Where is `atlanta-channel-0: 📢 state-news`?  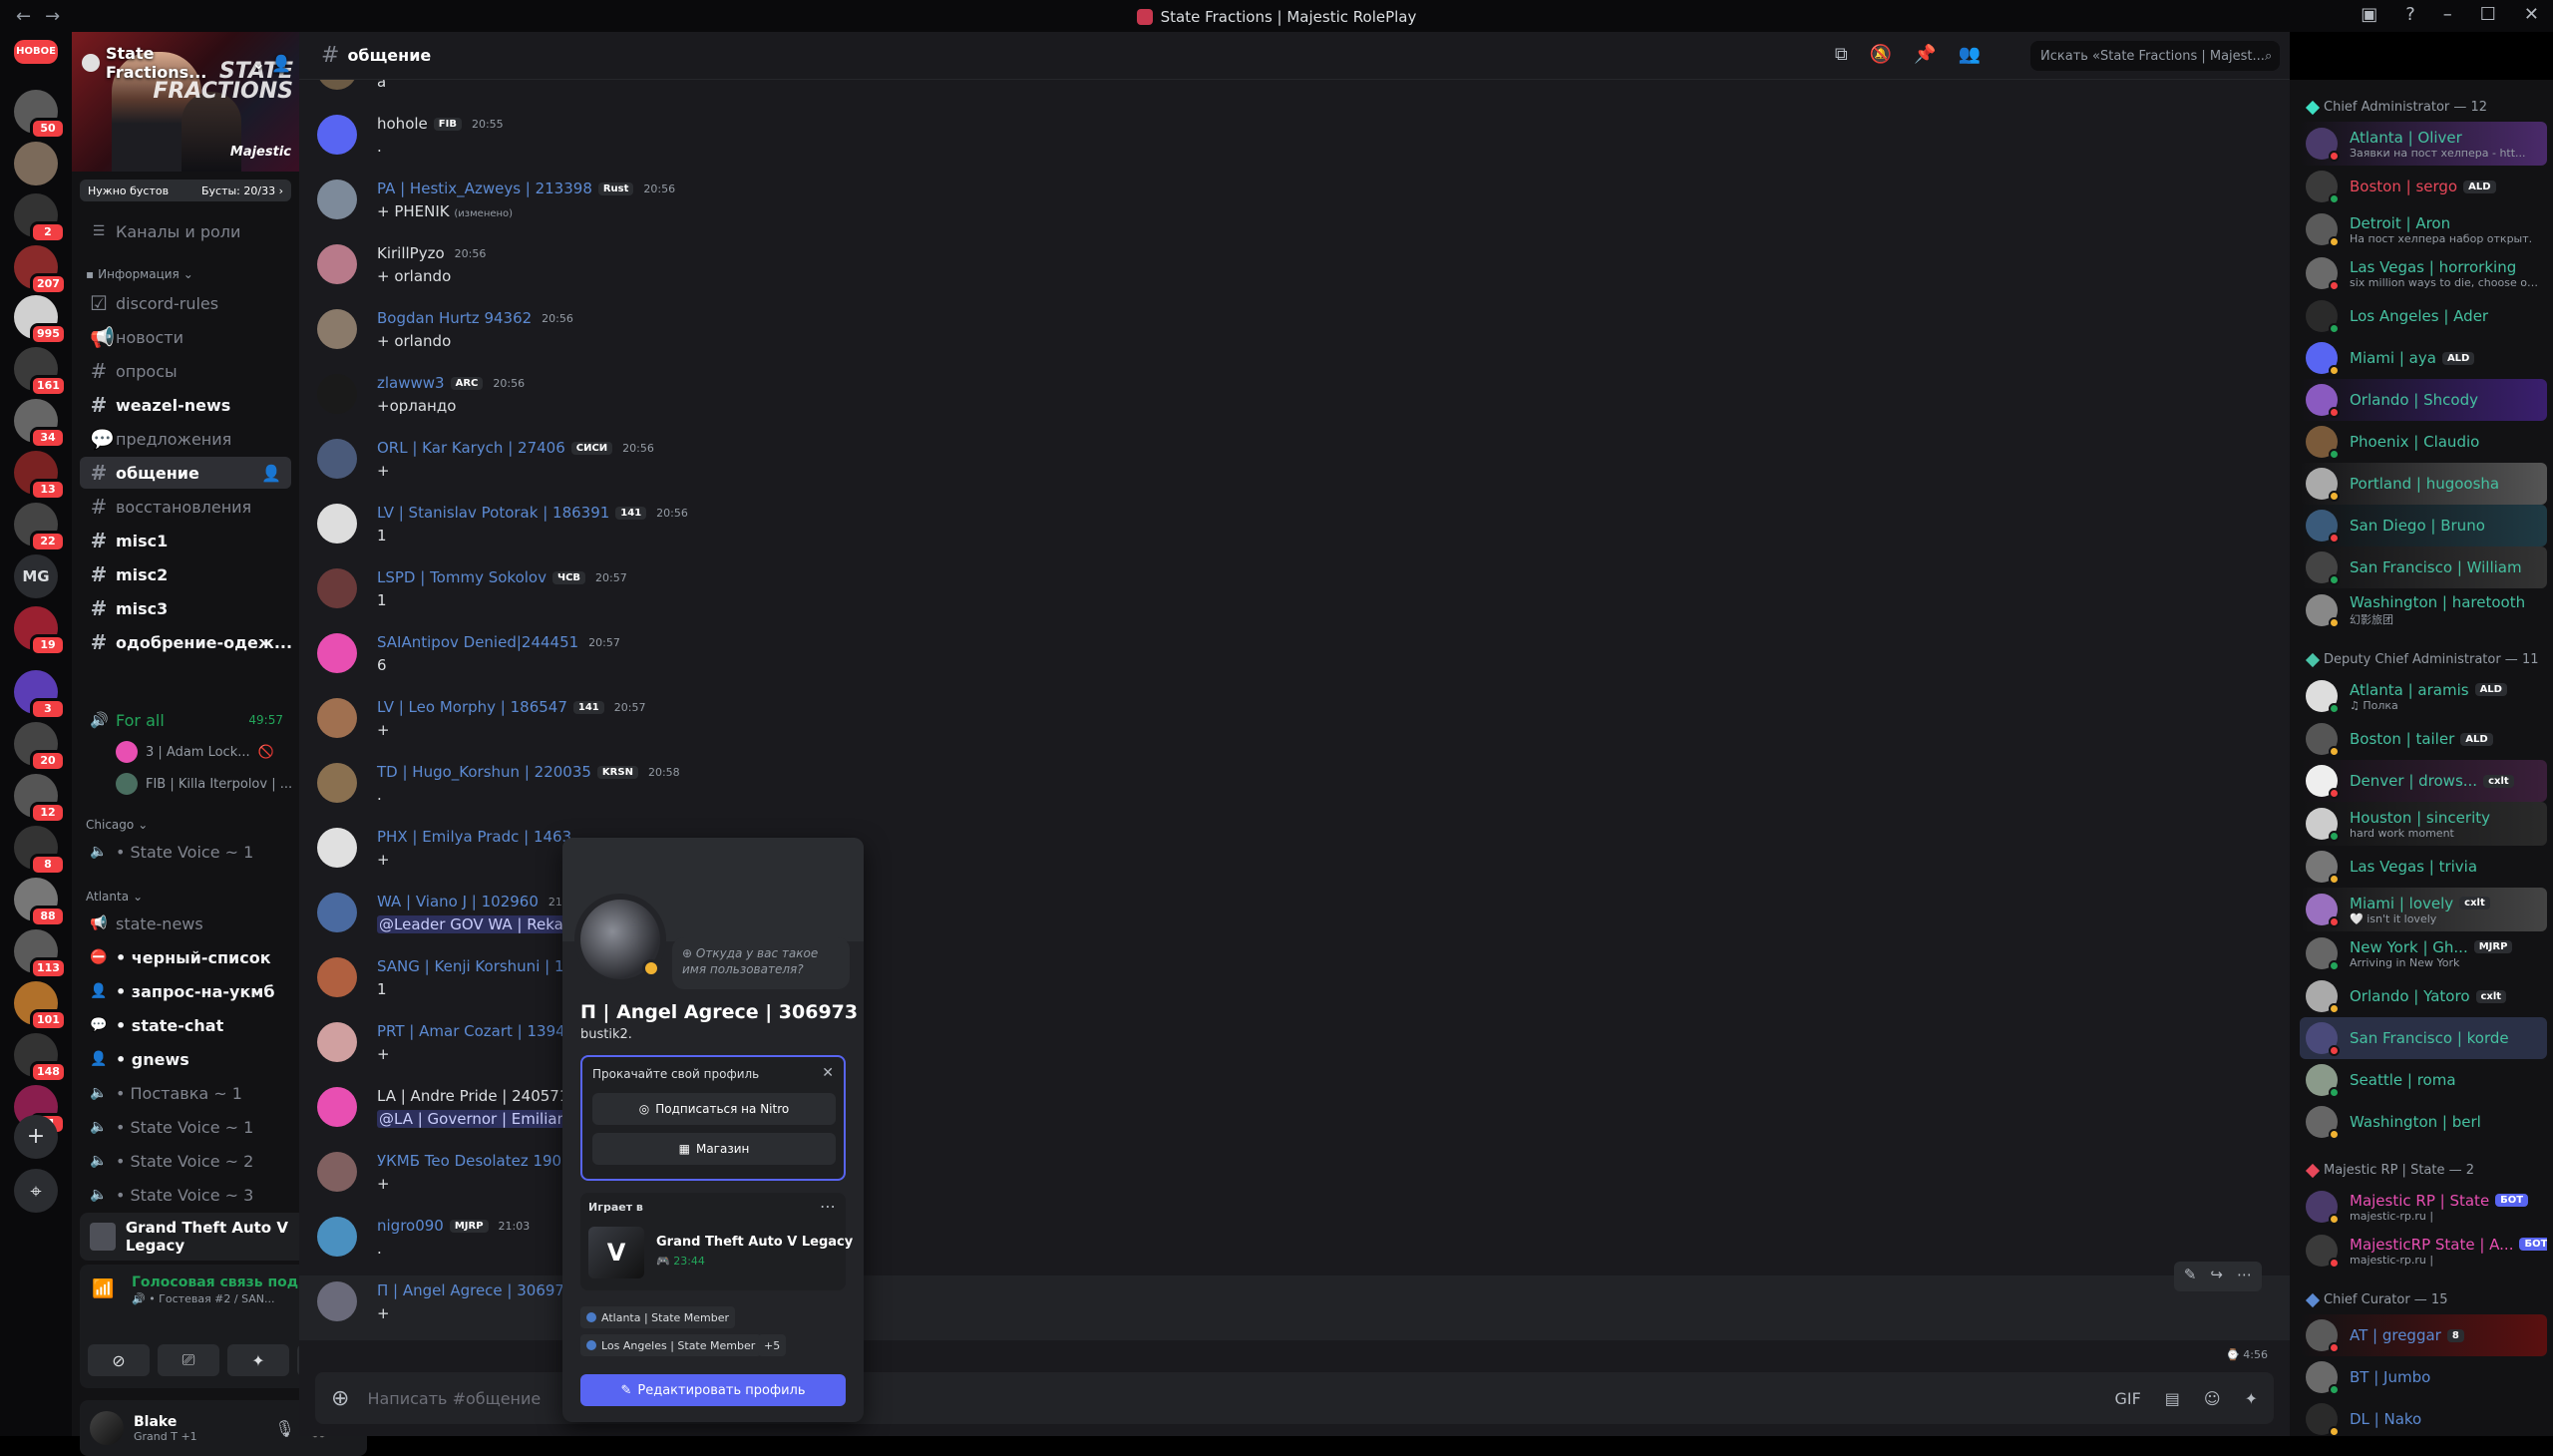 atlanta-channel-0: 📢 state-news is located at coordinates (186, 923).